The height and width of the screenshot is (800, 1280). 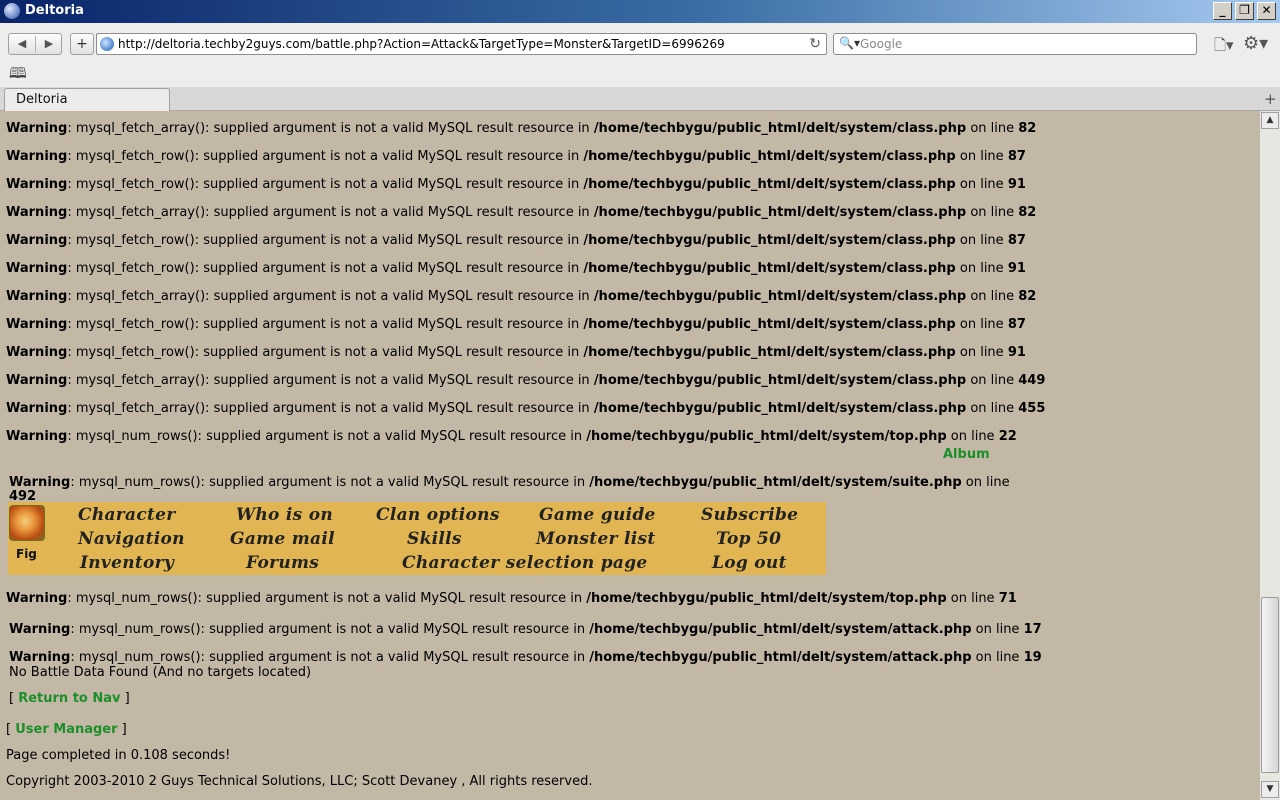 What do you see at coordinates (1015, 44) in the screenshot?
I see `search-field: 🔍▾ Google` at bounding box center [1015, 44].